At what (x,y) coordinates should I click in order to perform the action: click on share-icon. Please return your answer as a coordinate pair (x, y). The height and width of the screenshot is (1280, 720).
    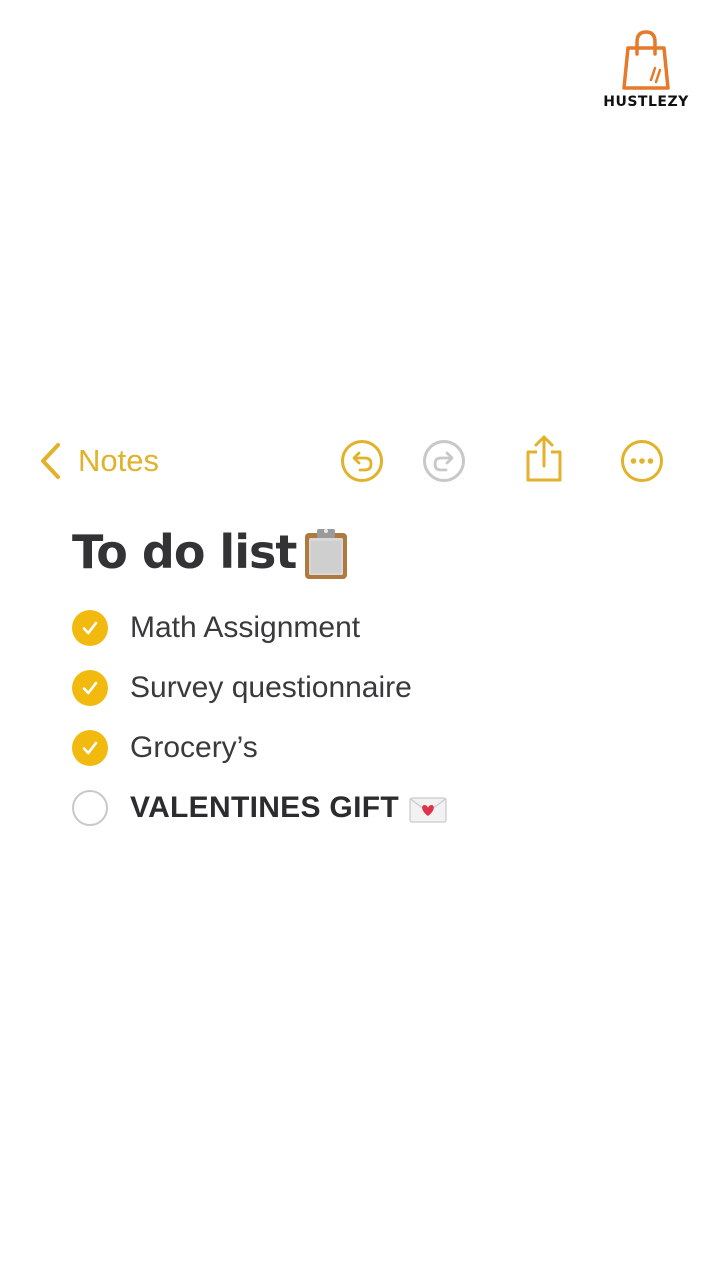
    Looking at the image, I should click on (544, 458).